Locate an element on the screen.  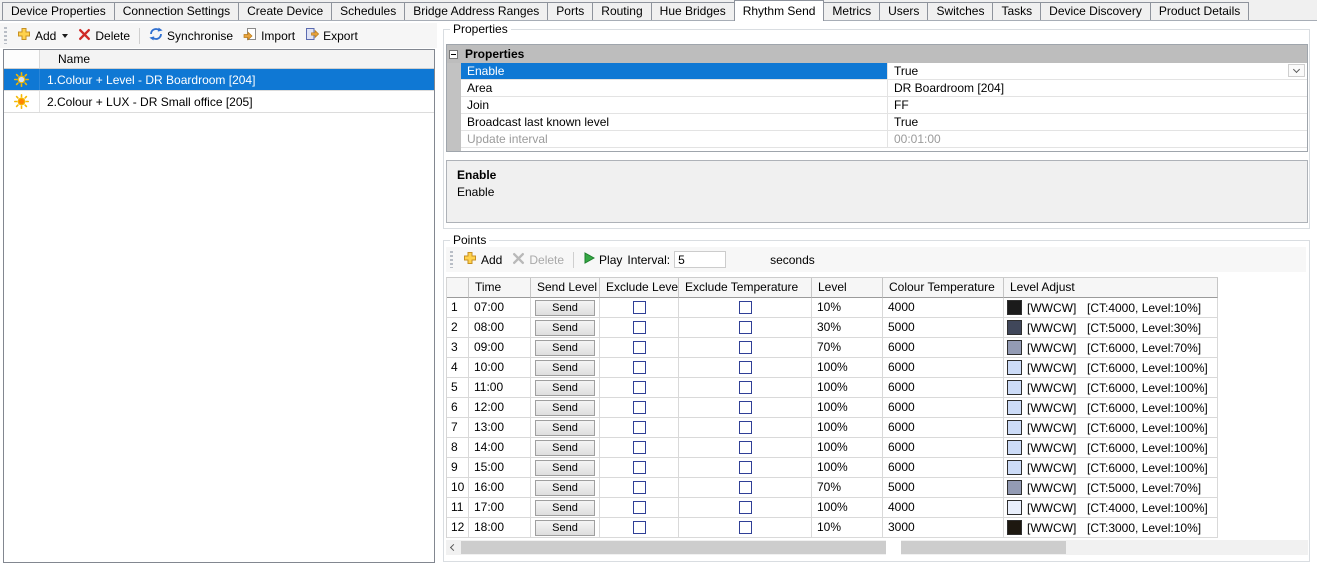
tab-rhythm-send: Rhythm Send is located at coordinates (779, 10).